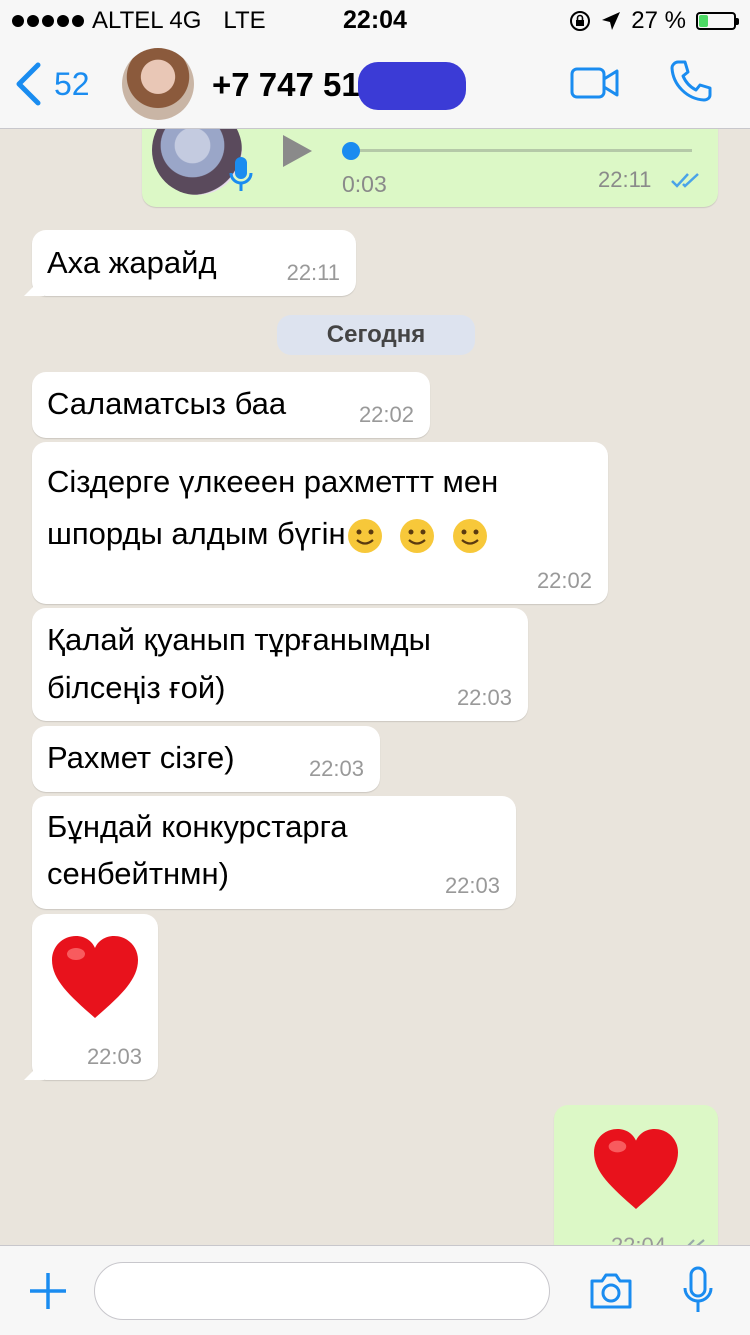 The width and height of the screenshot is (750, 1335). I want to click on video-call-icon, so click(595, 83).